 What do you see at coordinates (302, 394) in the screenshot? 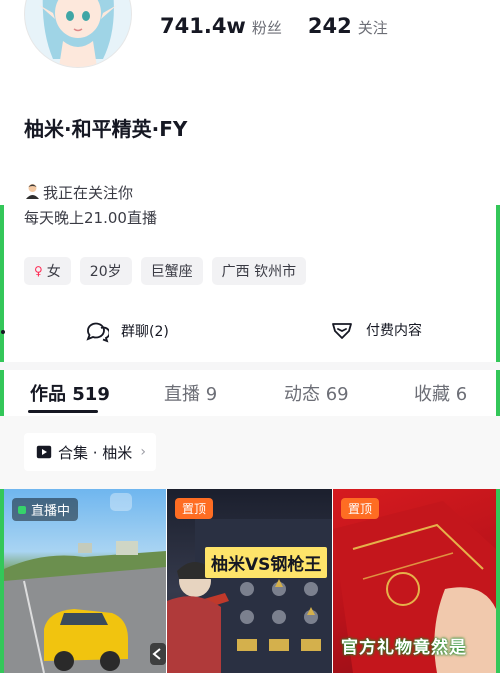
I see `tab-posts-label: 动态` at bounding box center [302, 394].